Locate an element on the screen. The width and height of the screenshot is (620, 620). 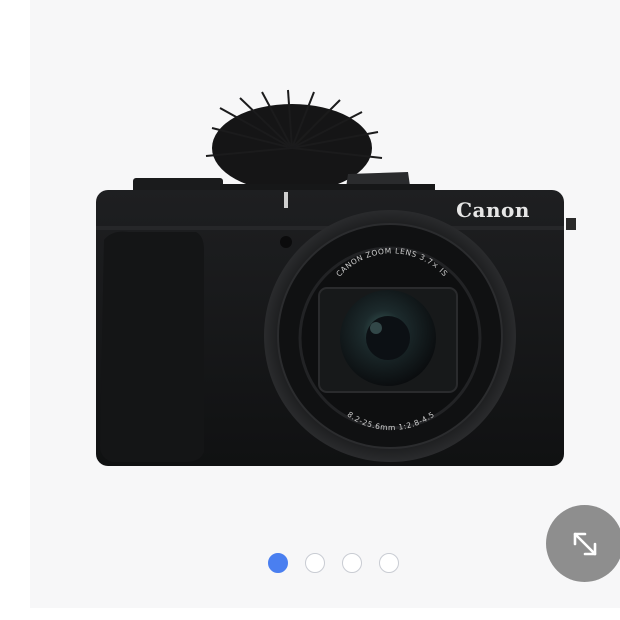
strap-lug is located at coordinates (571, 224).